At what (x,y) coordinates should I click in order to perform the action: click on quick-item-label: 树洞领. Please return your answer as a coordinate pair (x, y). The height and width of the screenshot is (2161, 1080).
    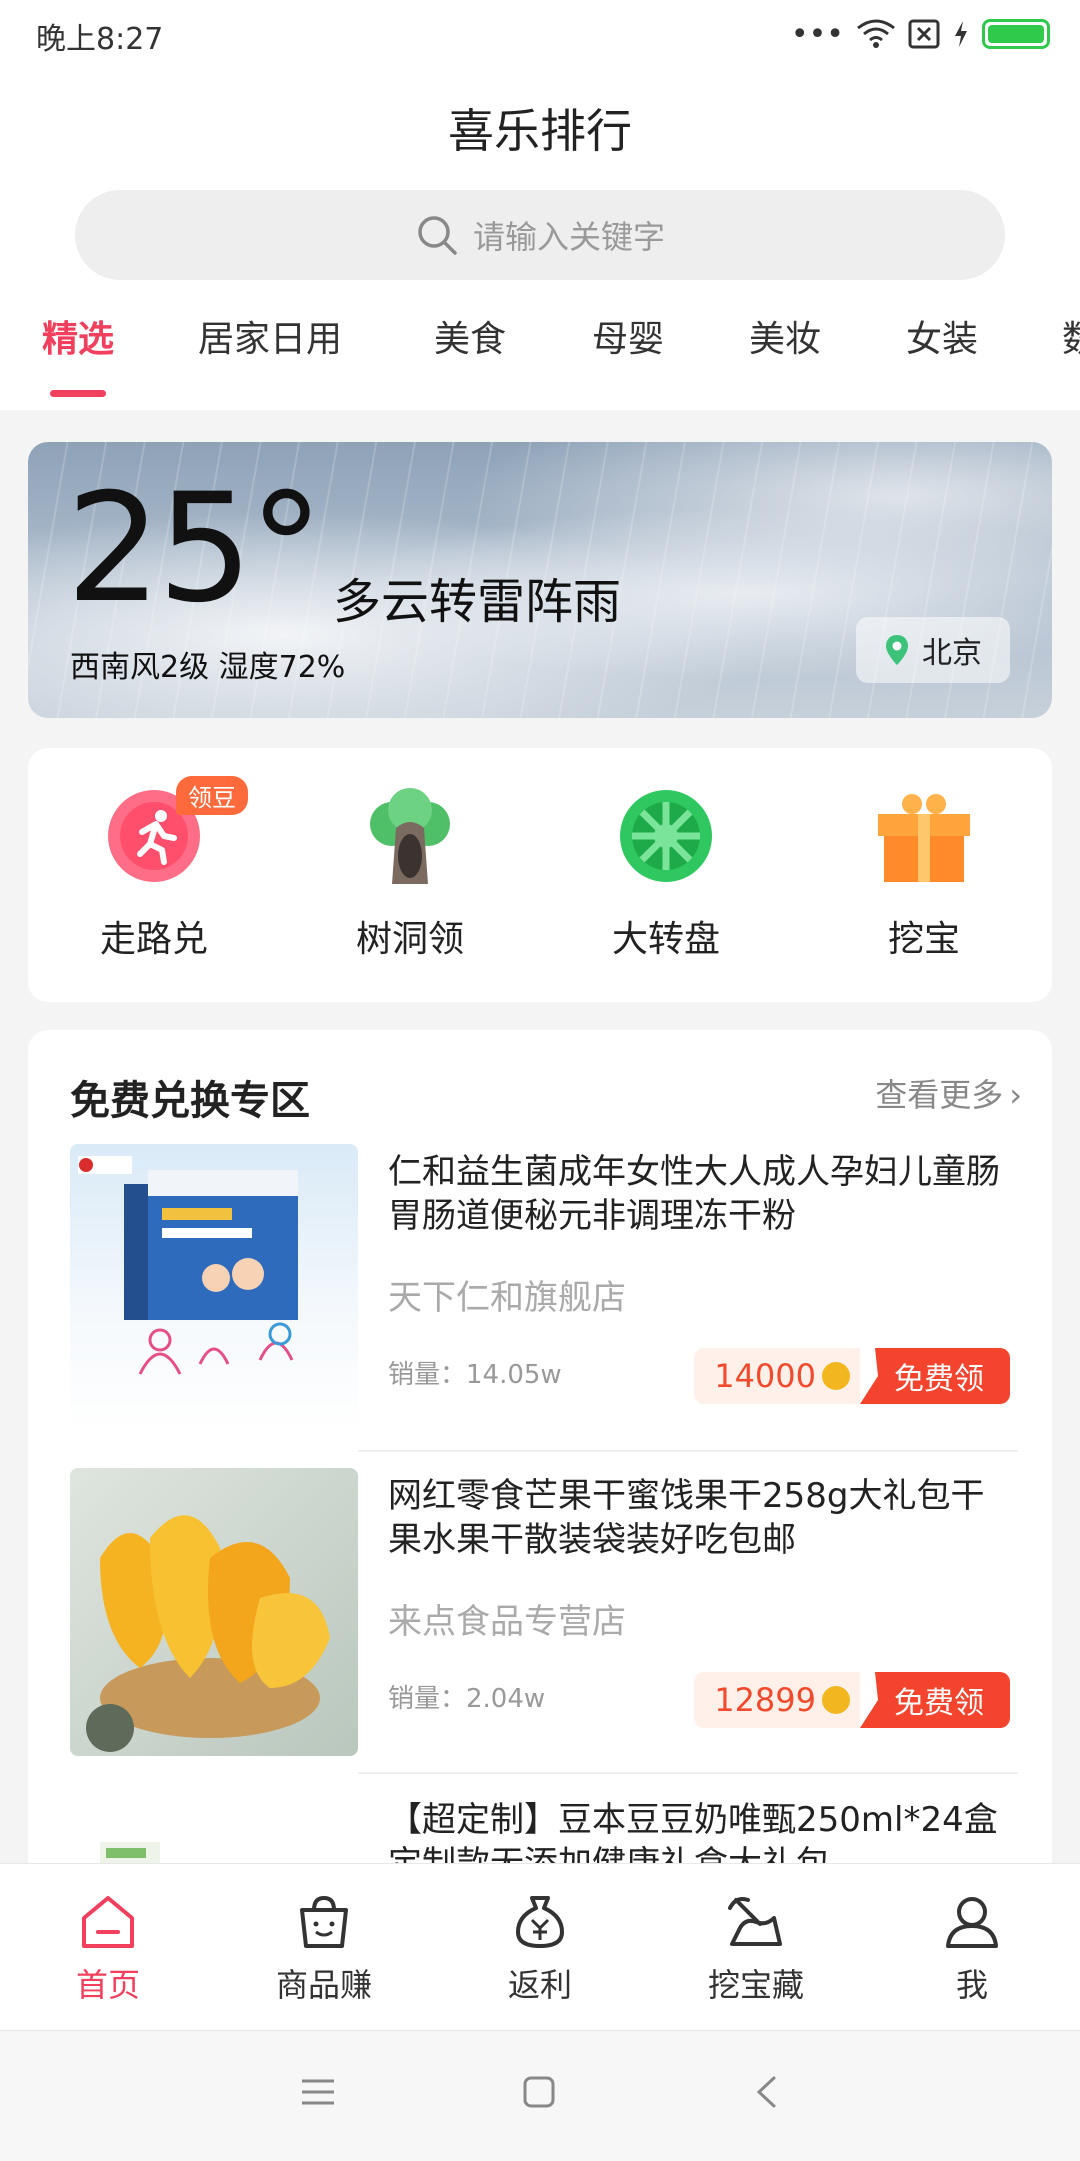
    Looking at the image, I should click on (409, 939).